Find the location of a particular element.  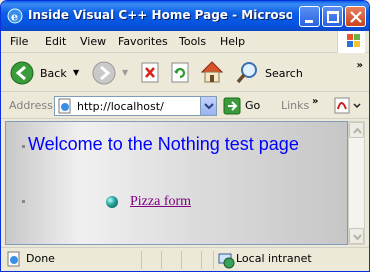

home-button is located at coordinates (213, 73).